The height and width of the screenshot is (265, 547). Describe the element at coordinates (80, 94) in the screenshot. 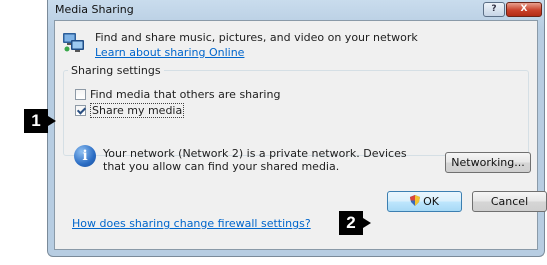

I see `find-media-checkbox` at that location.